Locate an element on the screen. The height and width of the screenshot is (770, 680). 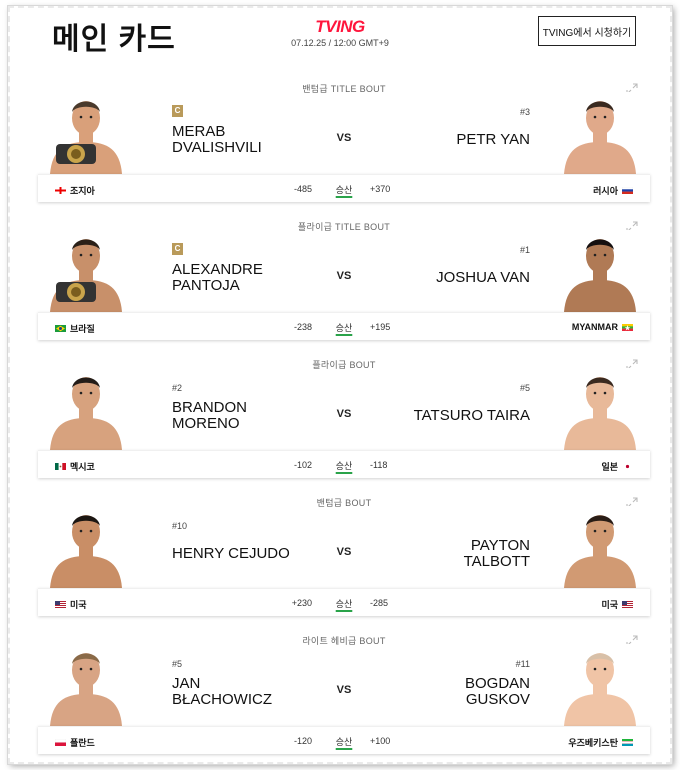
odds-bar: 브라질 -238 승산 +195 MYANMAR is located at coordinates (344, 326).